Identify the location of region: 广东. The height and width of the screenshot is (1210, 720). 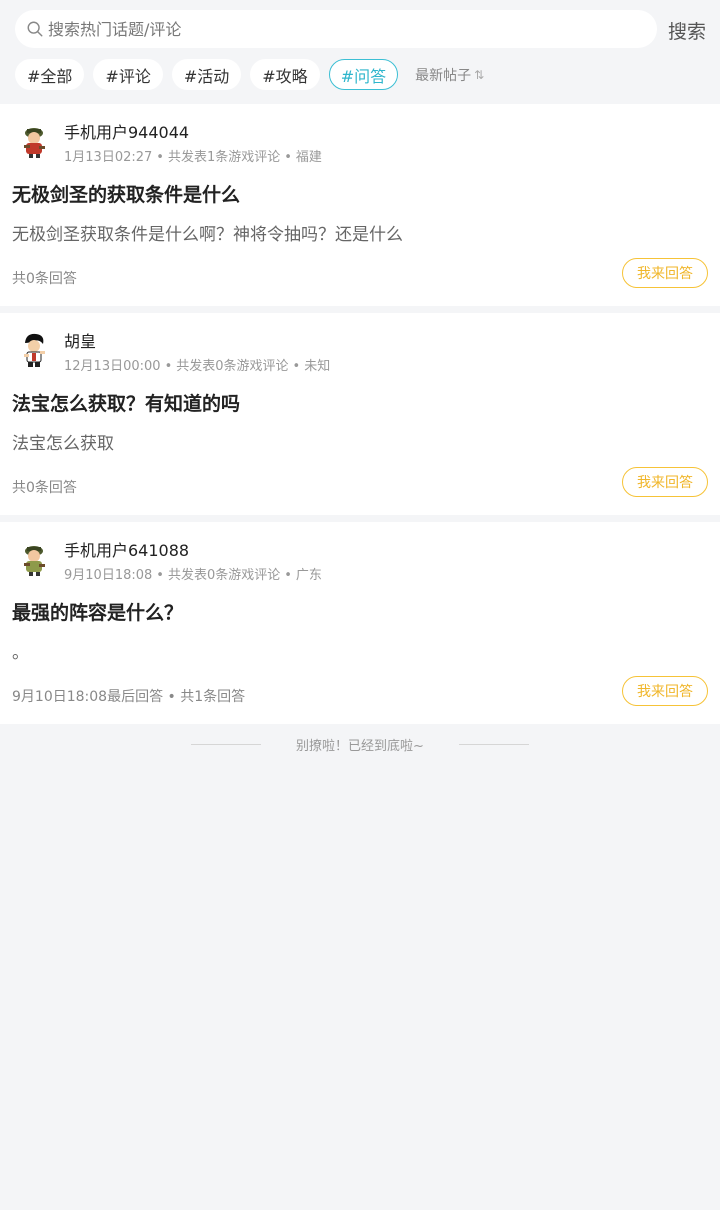
(308, 575).